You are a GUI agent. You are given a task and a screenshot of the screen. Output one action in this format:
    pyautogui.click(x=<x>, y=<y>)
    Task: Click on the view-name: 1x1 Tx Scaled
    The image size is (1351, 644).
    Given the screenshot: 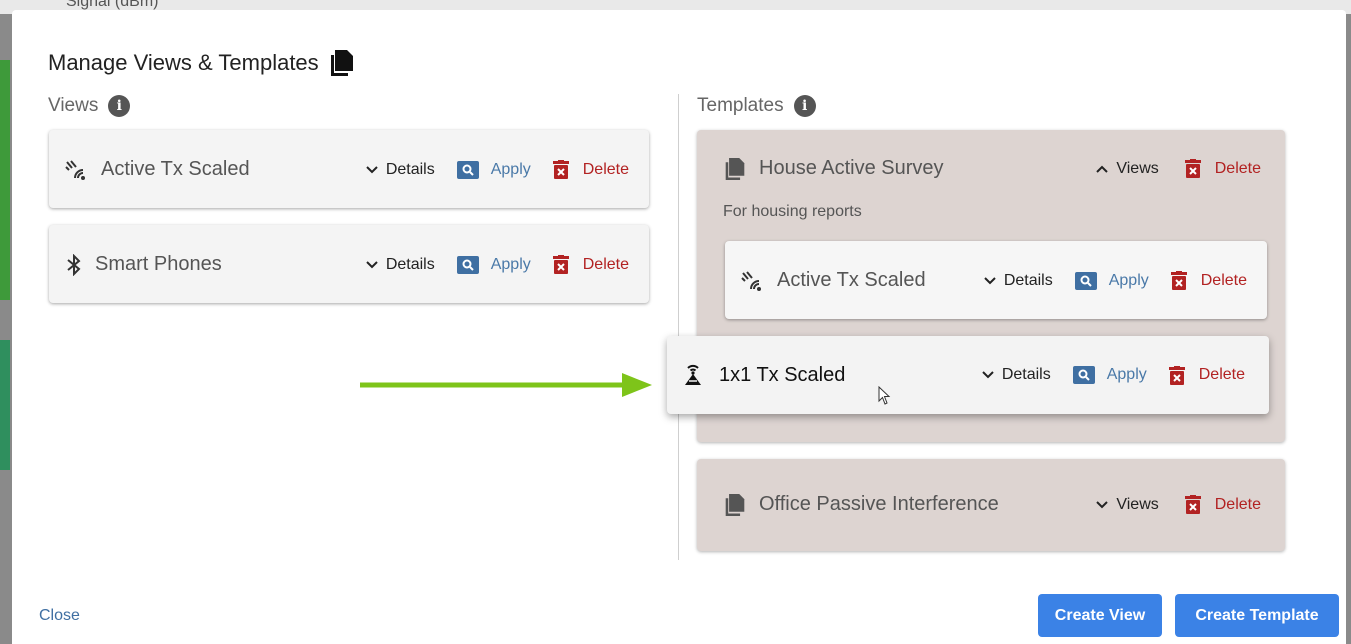 What is the action you would take?
    pyautogui.click(x=782, y=374)
    